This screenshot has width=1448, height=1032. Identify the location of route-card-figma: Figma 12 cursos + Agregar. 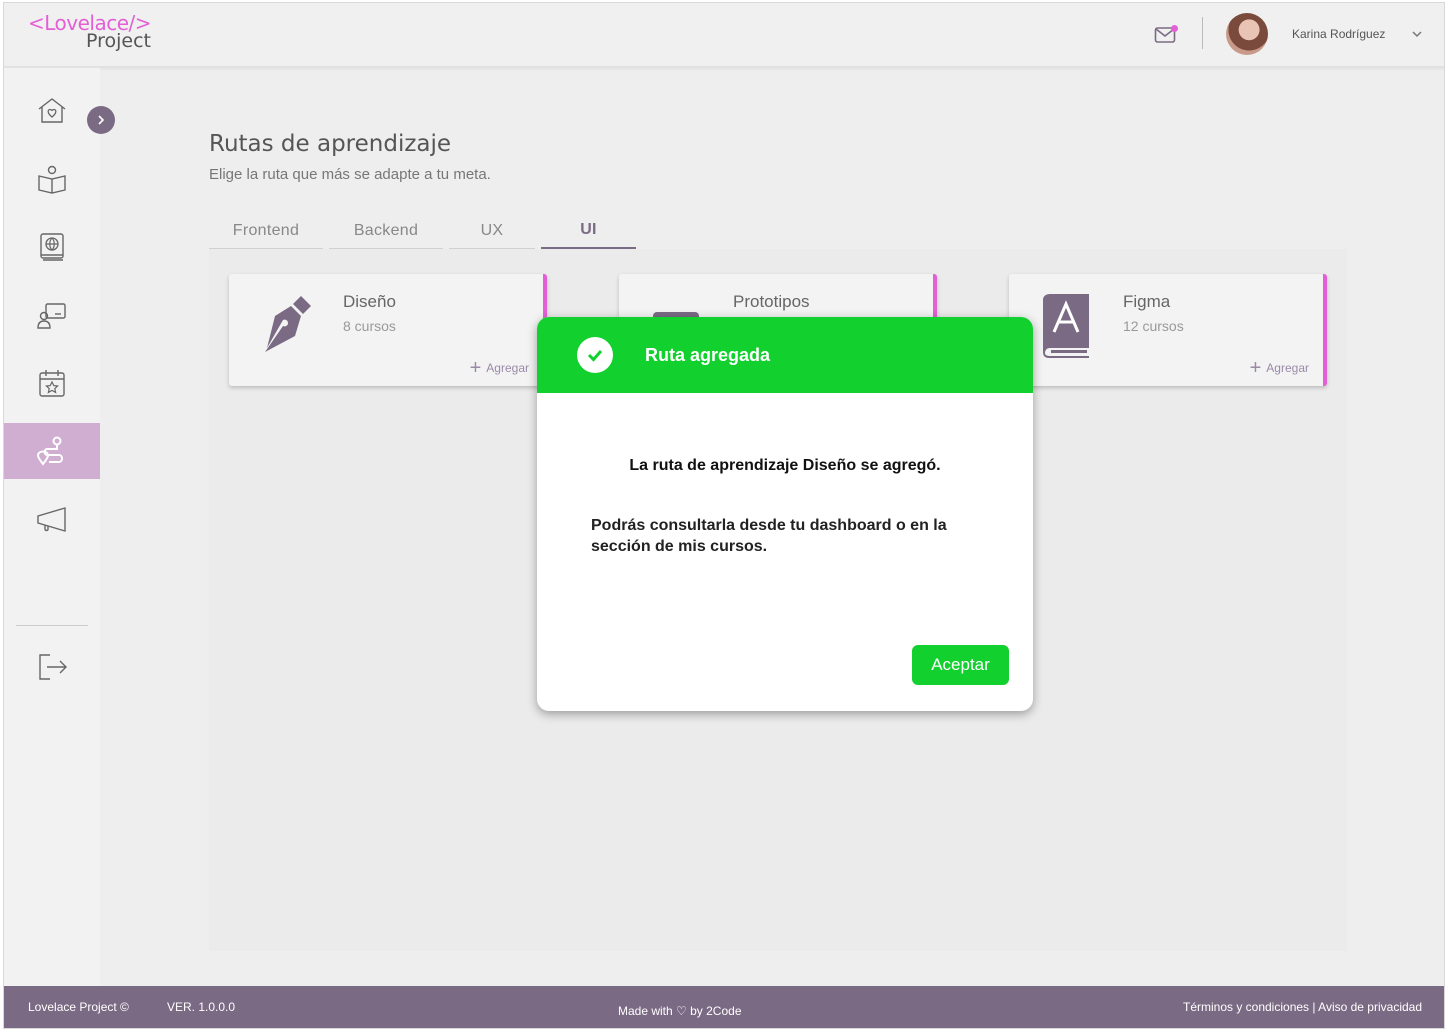
(1168, 330).